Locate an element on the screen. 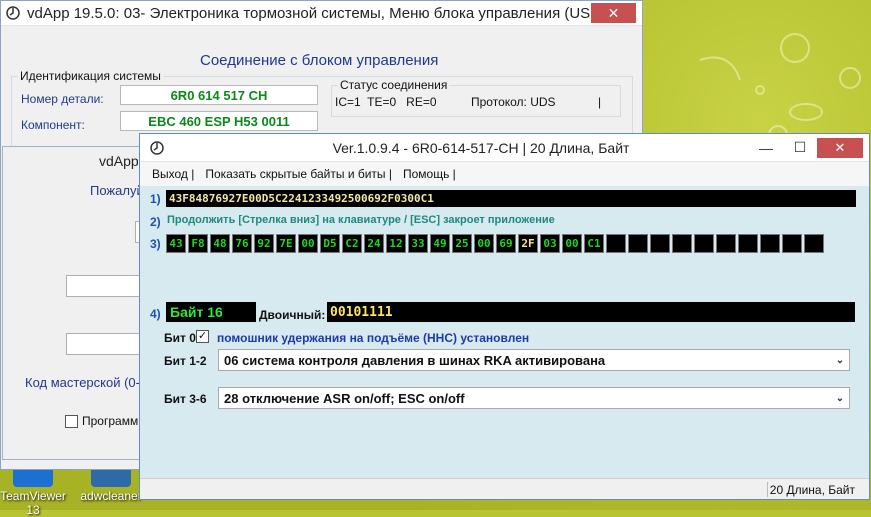 This screenshot has height=517, width=871. dialog-close-button: ✕ is located at coordinates (840, 147).